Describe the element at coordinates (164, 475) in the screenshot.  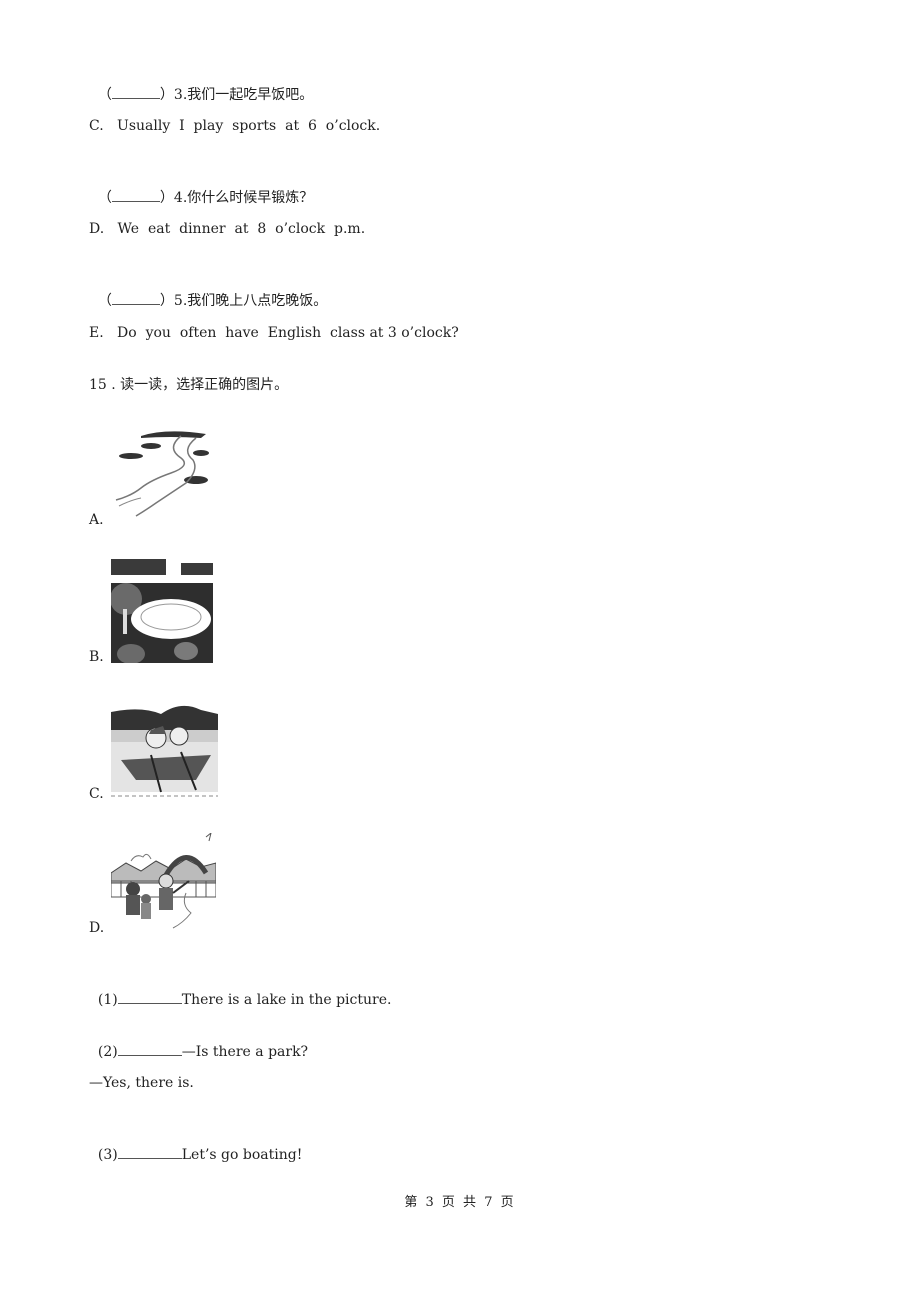
I see `river-landscape-picture` at that location.